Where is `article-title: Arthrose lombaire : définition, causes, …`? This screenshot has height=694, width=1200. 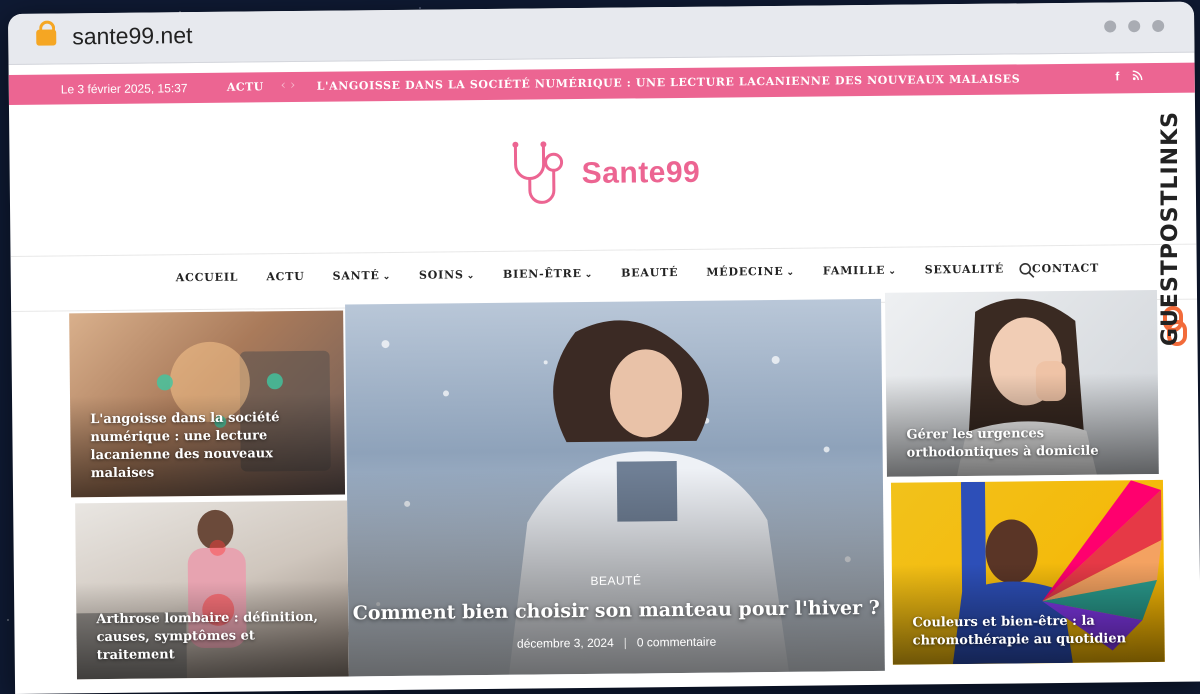 article-title: Arthrose lombaire : définition, causes, … is located at coordinates (215, 637).